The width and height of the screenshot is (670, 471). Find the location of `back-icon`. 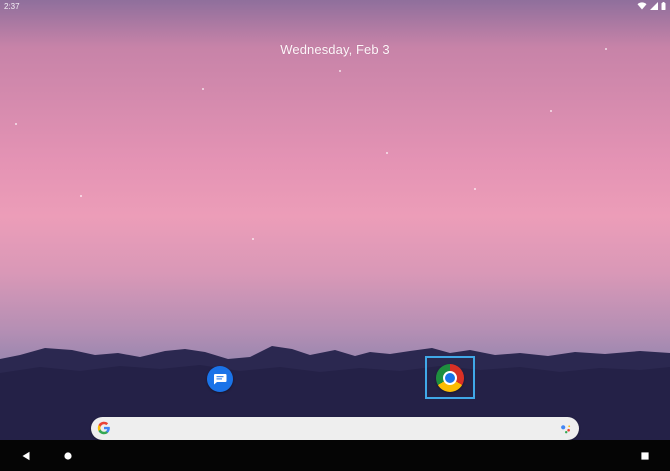

back-icon is located at coordinates (26, 456).